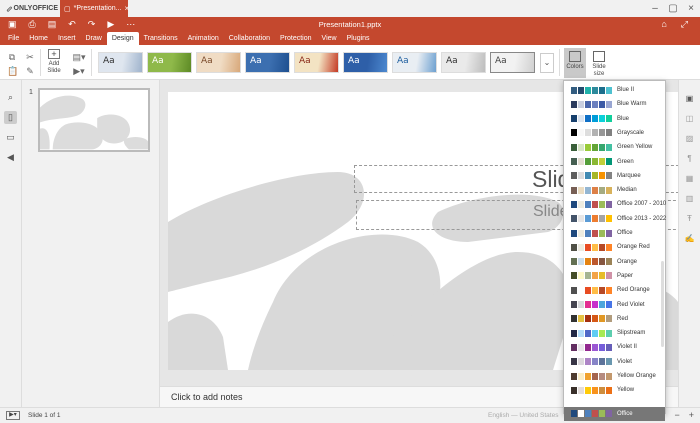 Image resolution: width=700 pixels, height=423 pixels. What do you see at coordinates (614, 390) in the screenshot?
I see `color-scheme-item: Yellow` at bounding box center [614, 390].